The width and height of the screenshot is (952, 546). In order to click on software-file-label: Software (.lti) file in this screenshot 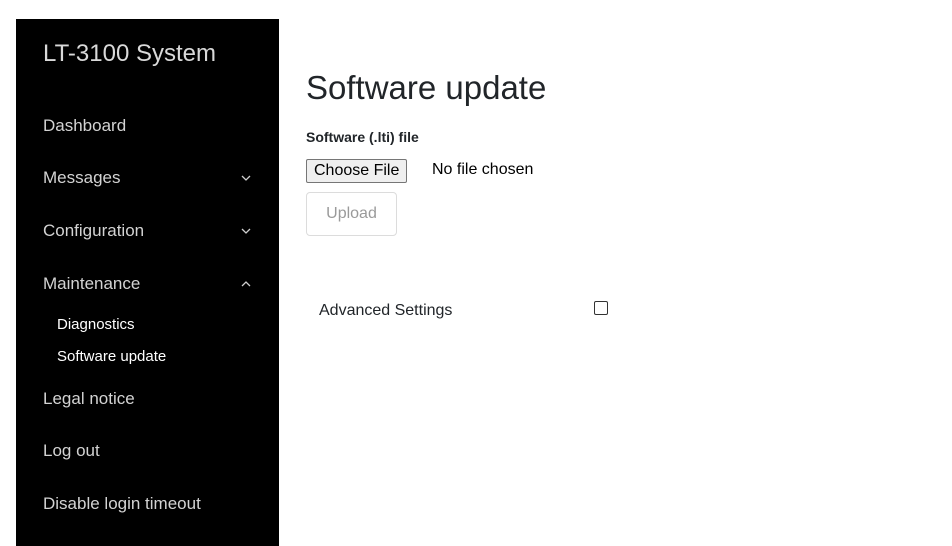, I will do `click(362, 137)`.